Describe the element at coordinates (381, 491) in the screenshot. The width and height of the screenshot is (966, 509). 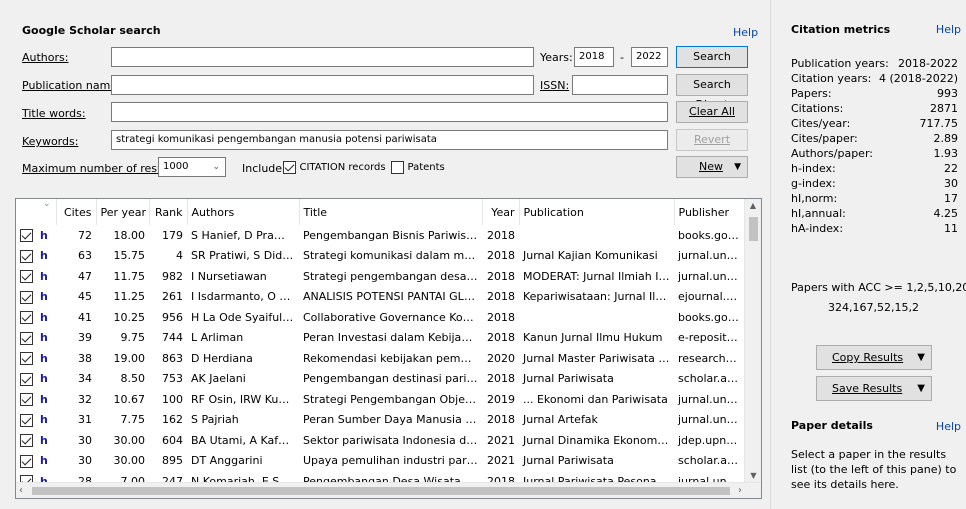
I see `horizontal-scroll-thumb` at that location.